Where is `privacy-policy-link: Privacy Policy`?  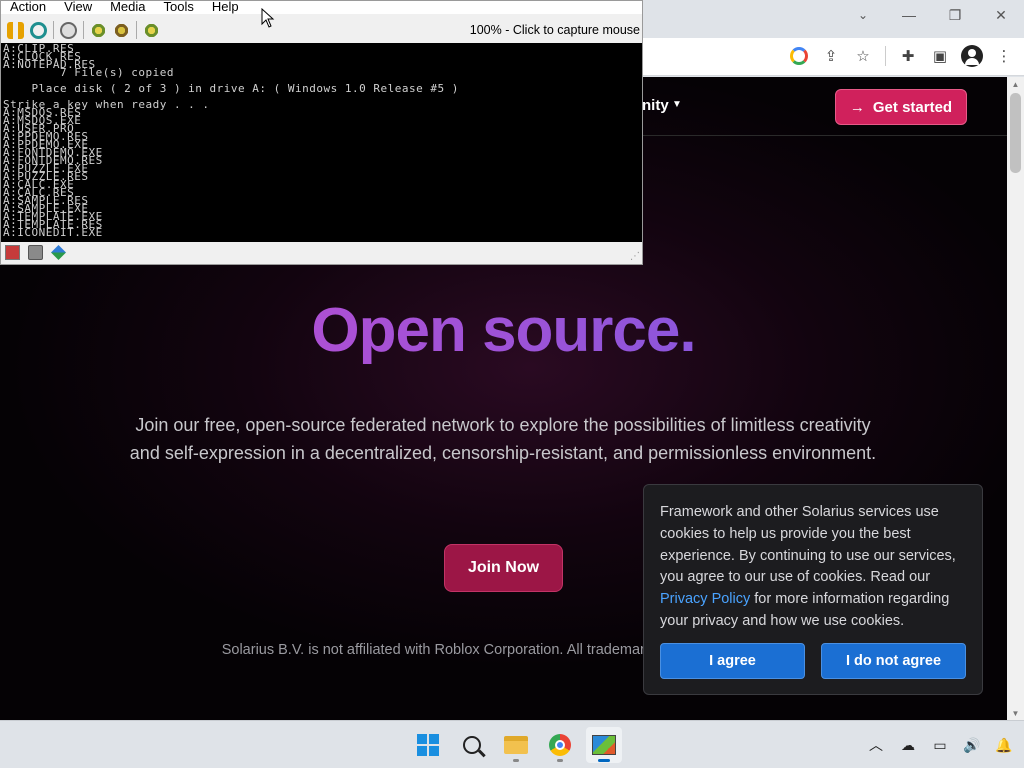 privacy-policy-link: Privacy Policy is located at coordinates (705, 599).